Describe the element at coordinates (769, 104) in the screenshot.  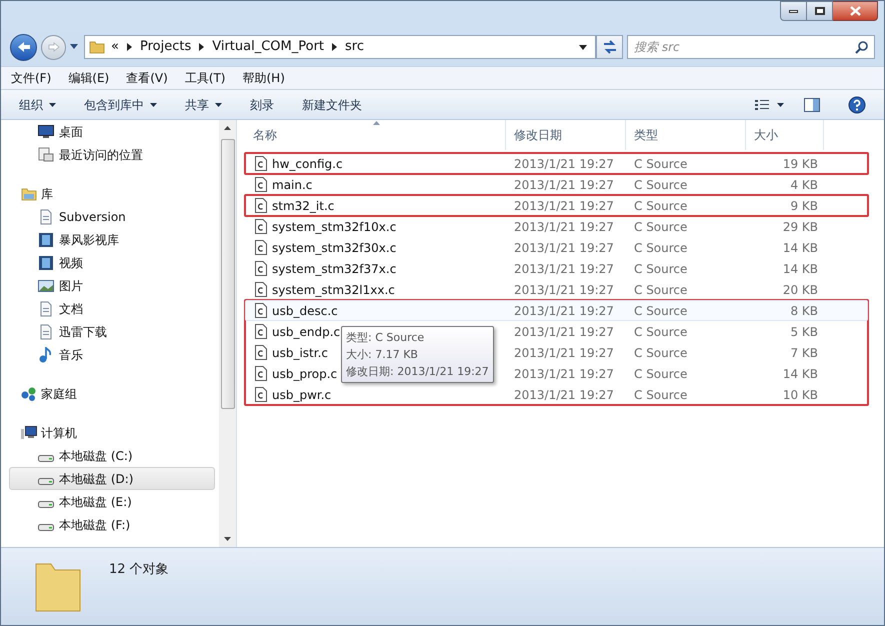
I see `view-options-button` at that location.